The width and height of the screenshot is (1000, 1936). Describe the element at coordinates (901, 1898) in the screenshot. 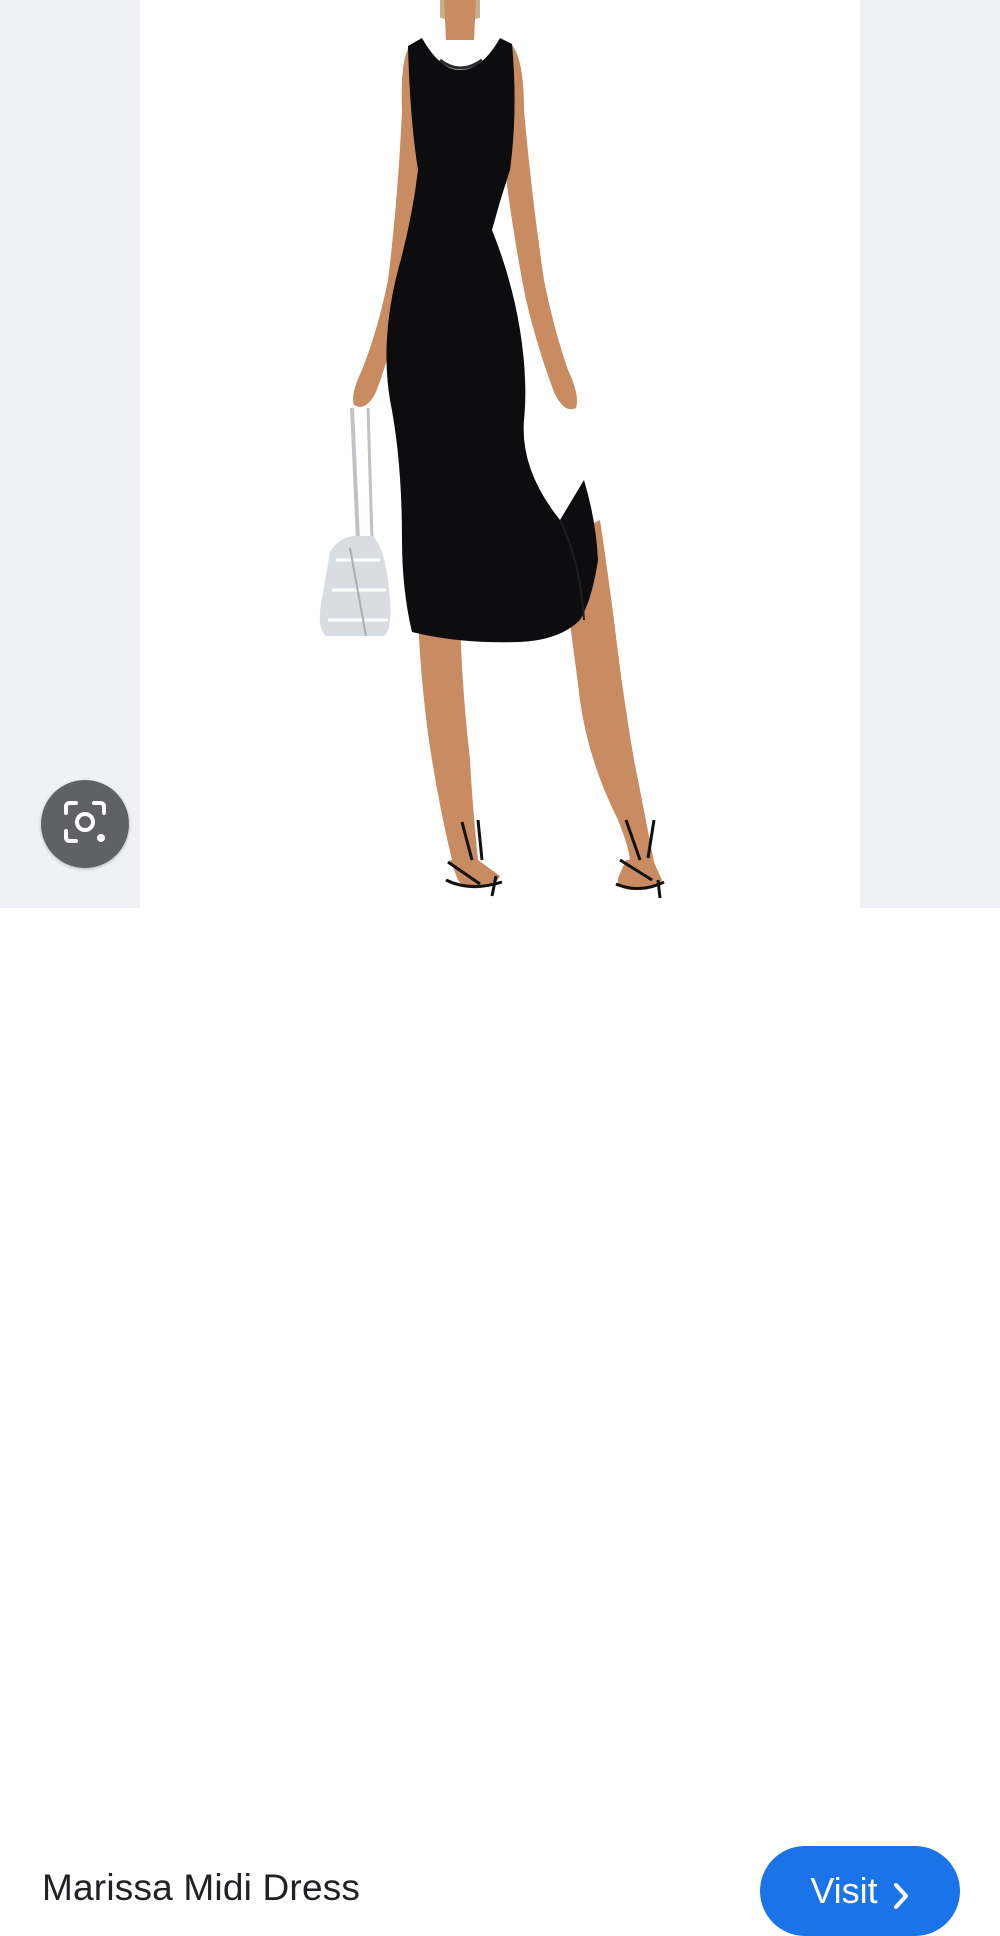

I see `chevron-right-icon` at that location.